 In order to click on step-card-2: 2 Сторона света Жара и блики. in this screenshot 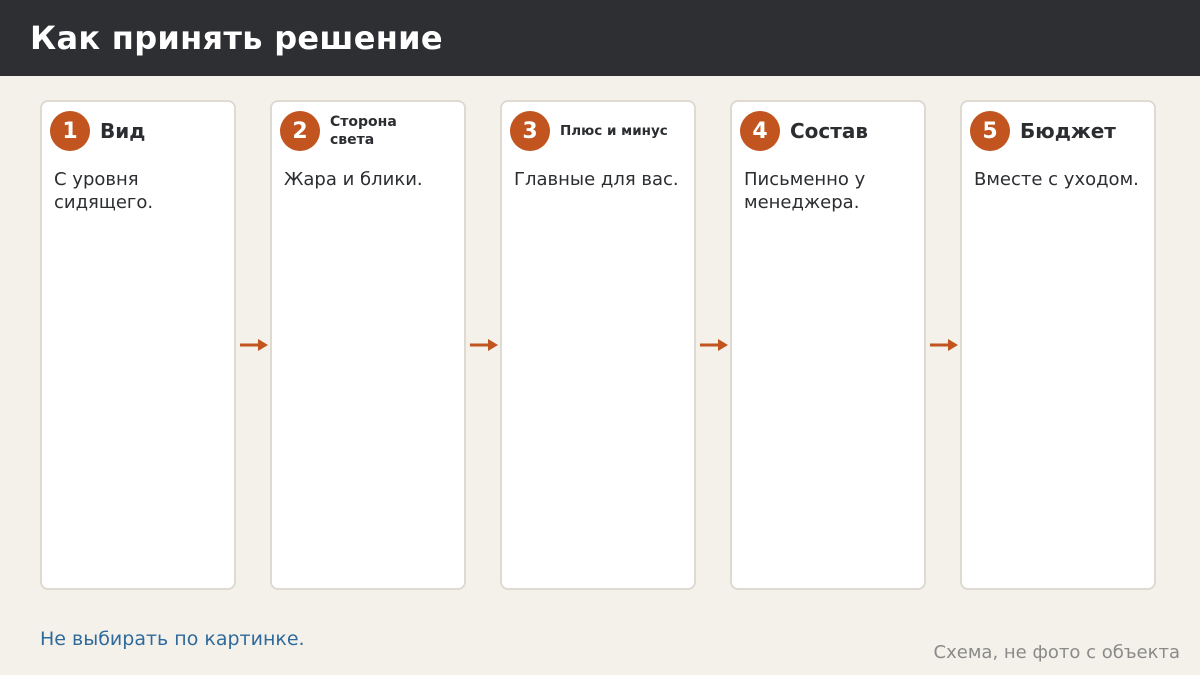, I will do `click(368, 345)`.